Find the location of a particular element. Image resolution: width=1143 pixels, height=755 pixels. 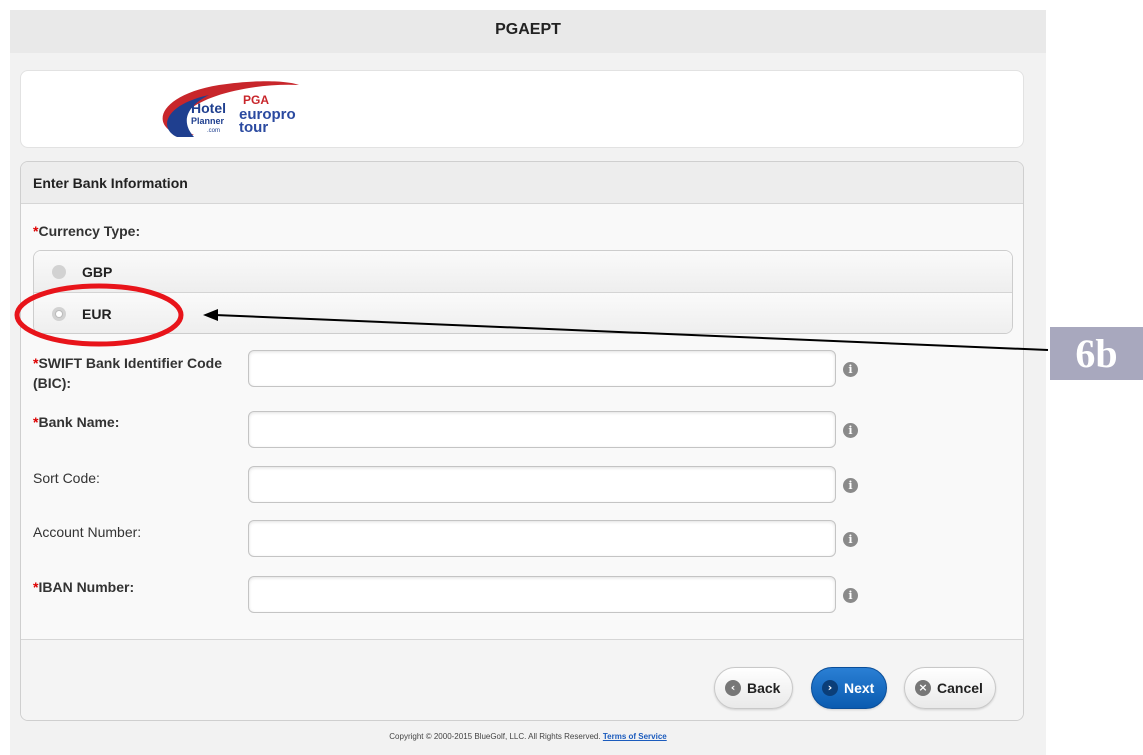

terms-of-service-link: Terms of Service is located at coordinates (635, 736).